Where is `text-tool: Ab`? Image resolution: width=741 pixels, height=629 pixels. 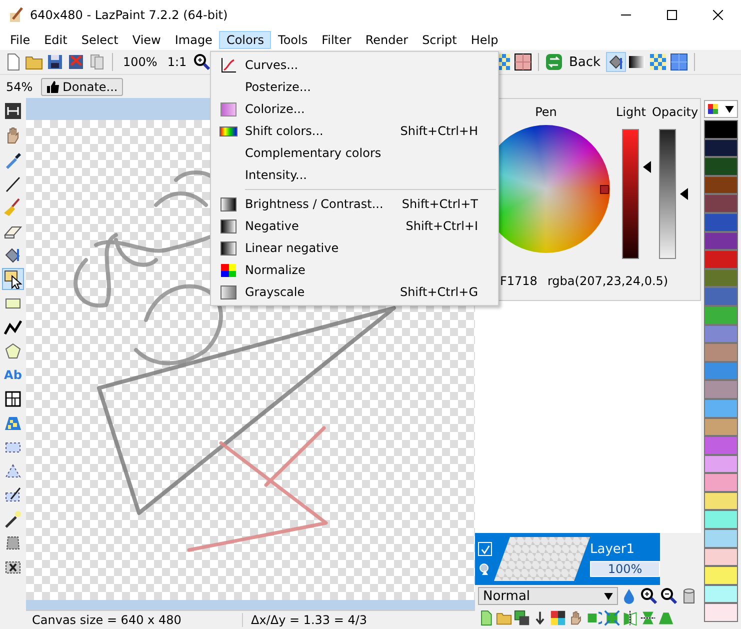 text-tool: Ab is located at coordinates (13, 375).